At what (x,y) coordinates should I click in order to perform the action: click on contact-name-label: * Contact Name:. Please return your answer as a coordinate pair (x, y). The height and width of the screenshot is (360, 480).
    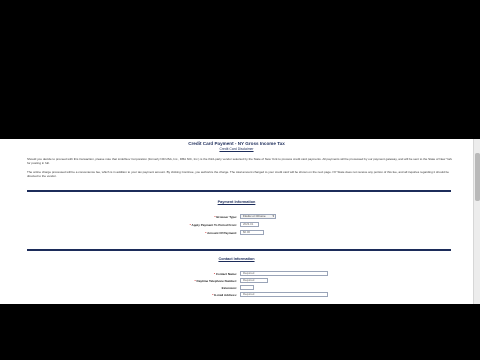
    Looking at the image, I should click on (225, 274).